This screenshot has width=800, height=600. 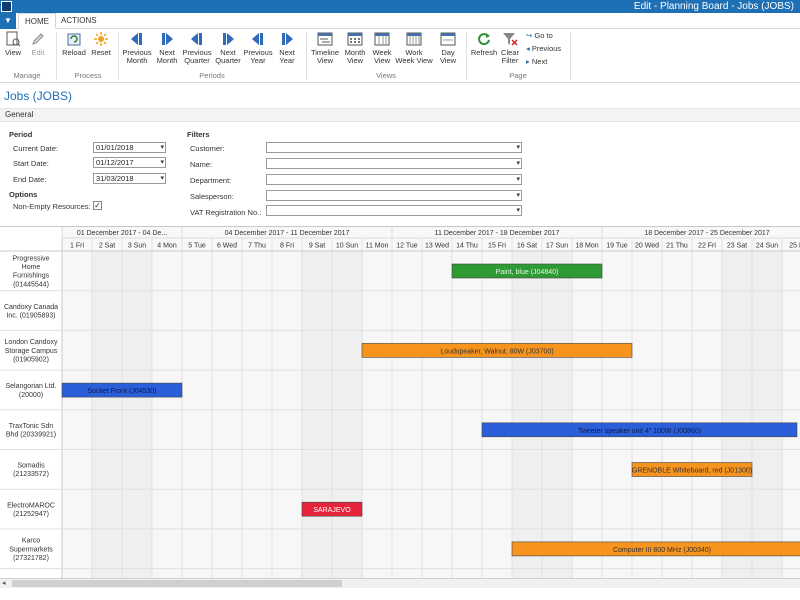 I want to click on ribbon-tab-bar: ▼ HOME ACTIONS, so click(x=400, y=21).